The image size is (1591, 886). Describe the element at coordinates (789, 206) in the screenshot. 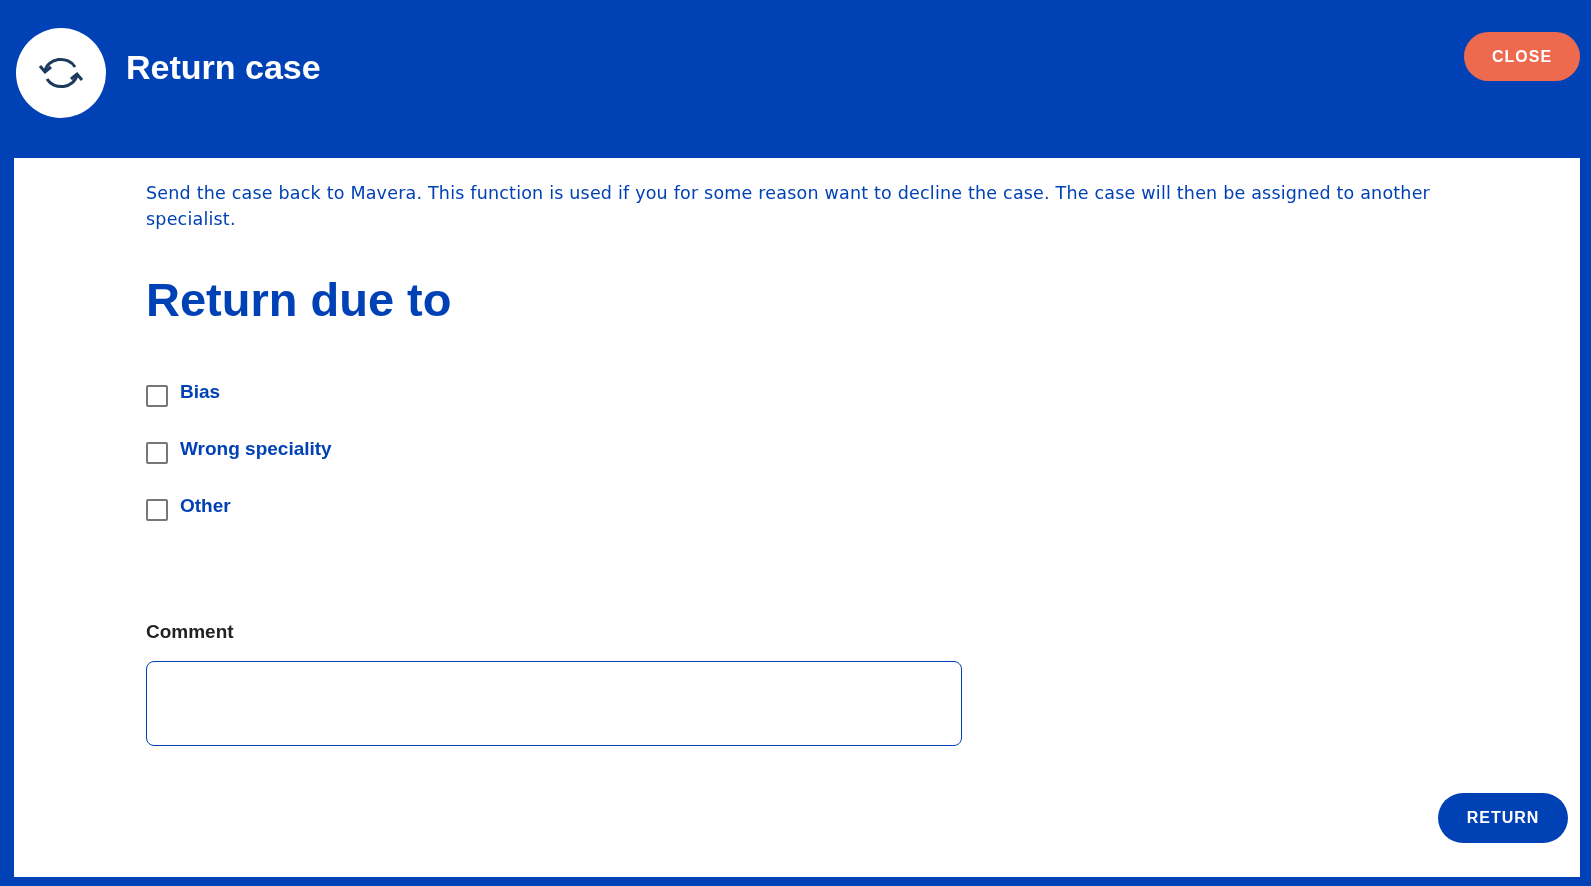

I see `description-text: Send the case back to Mavera. This function is used if you for some reason want to decline the case. The case will then be assigned to another specialist.` at that location.